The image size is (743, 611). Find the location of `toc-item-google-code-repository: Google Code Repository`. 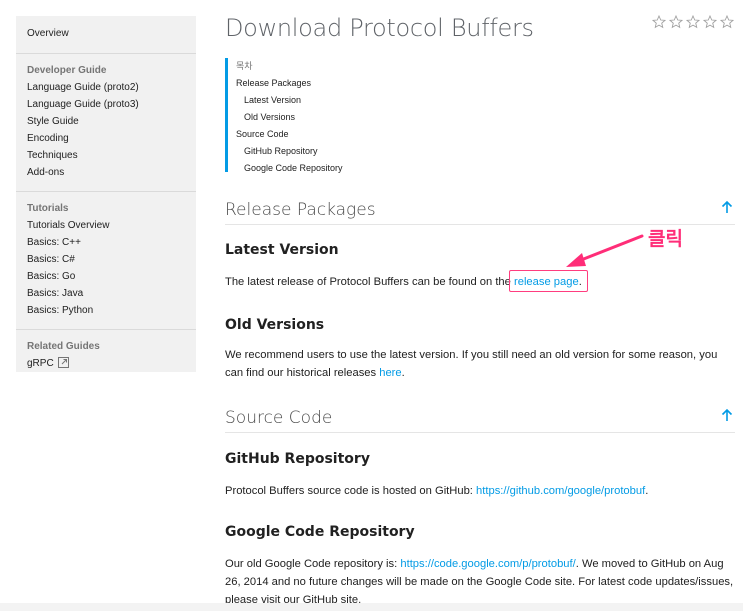

toc-item-google-code-repository: Google Code Repository is located at coordinates (330, 168).